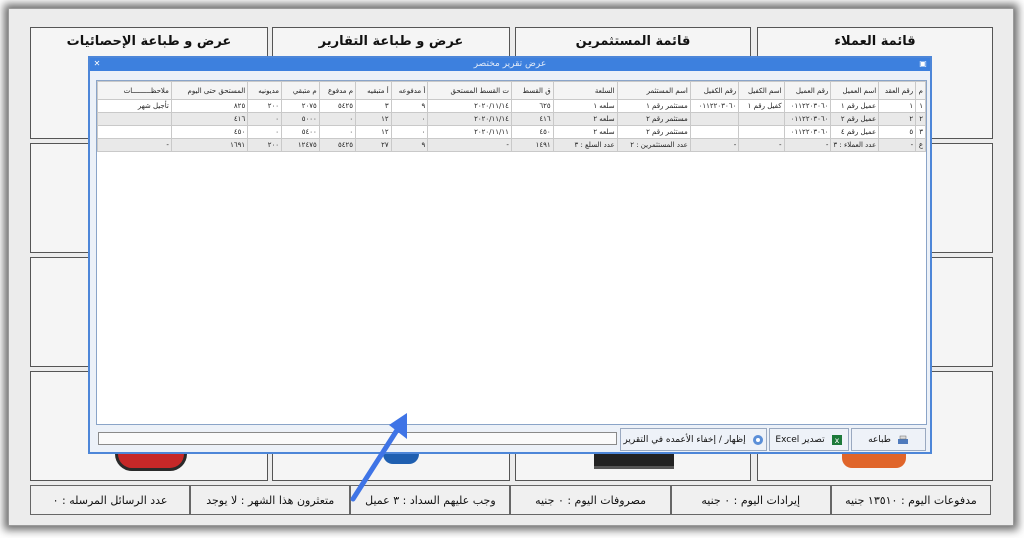 Image resolution: width=1024 pixels, height=538 pixels. I want to click on table-cell: سلعه ٢, so click(585, 119).